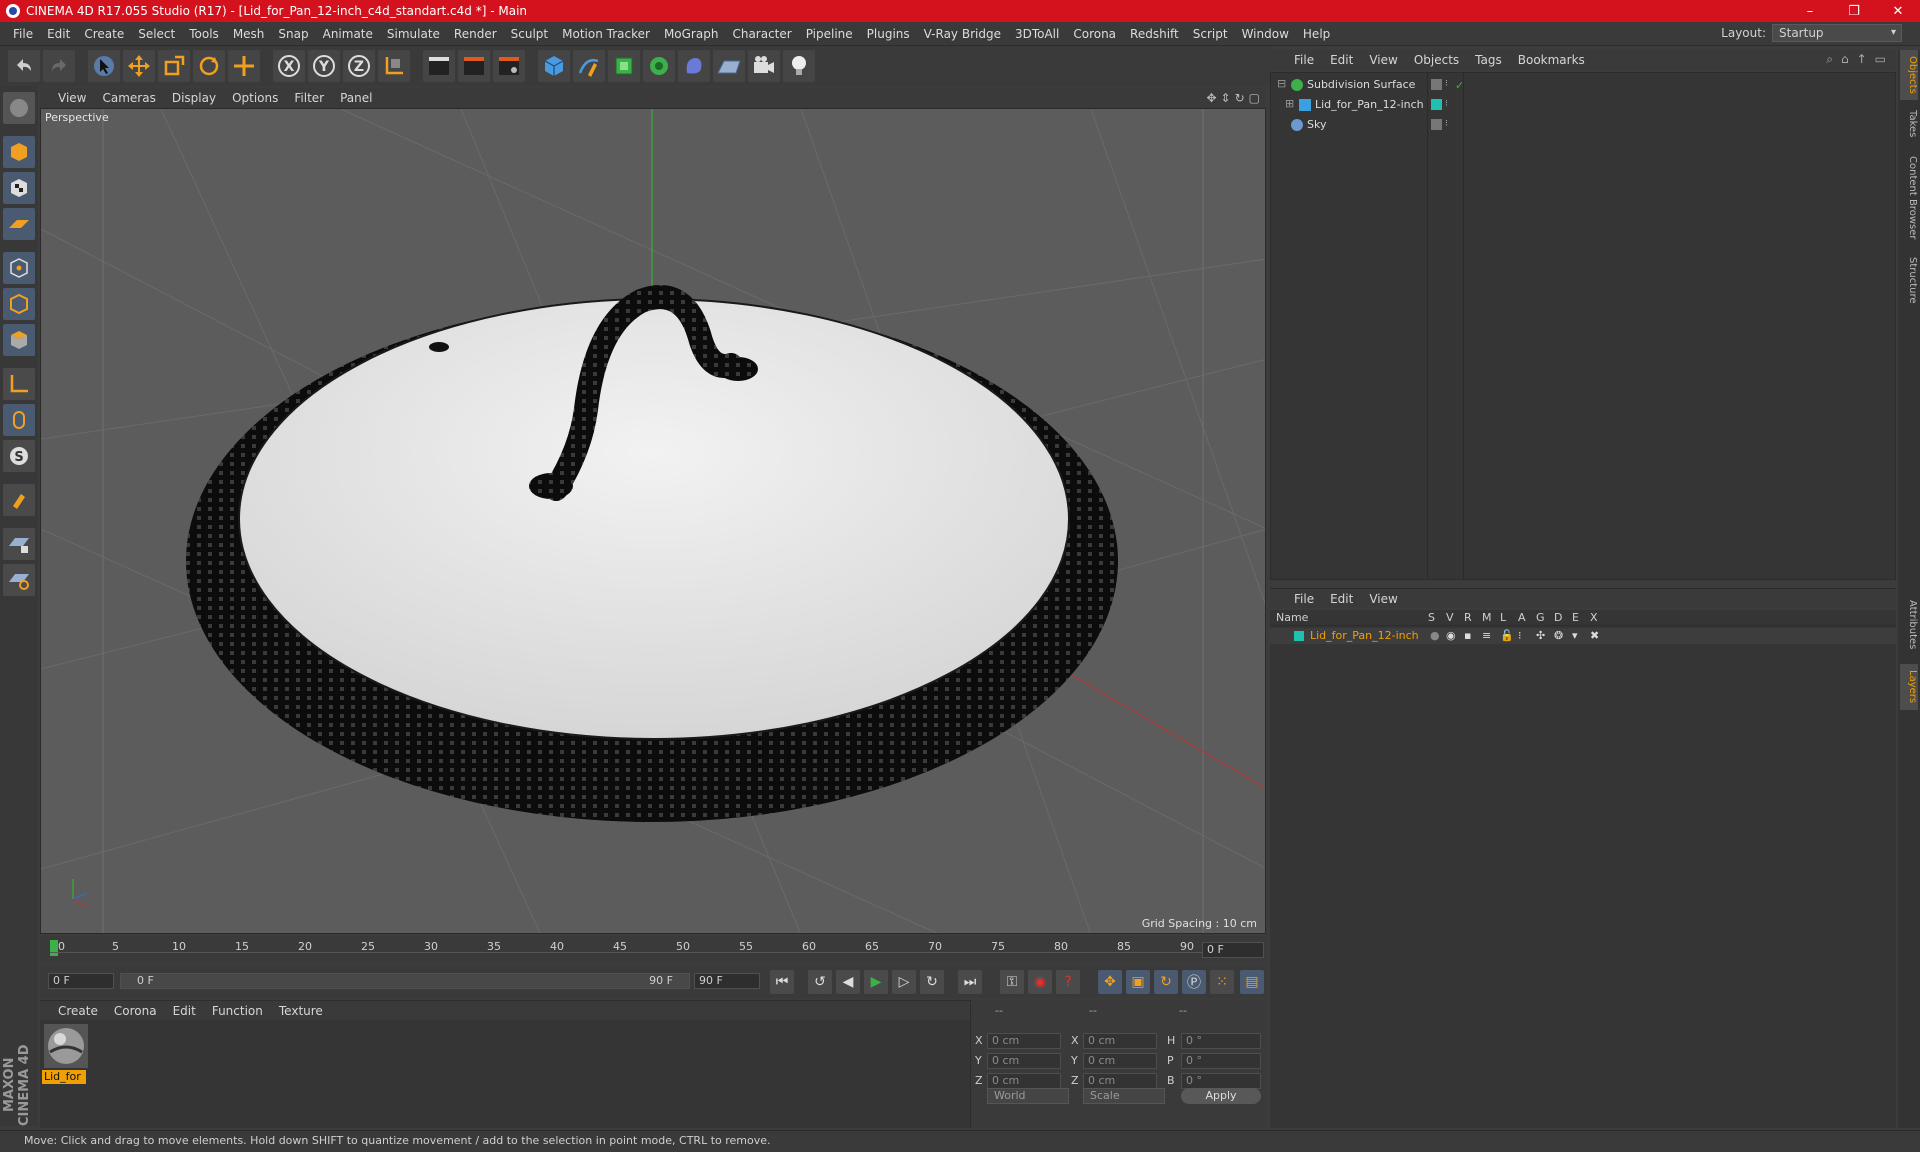  I want to click on redo-button, so click(59, 66).